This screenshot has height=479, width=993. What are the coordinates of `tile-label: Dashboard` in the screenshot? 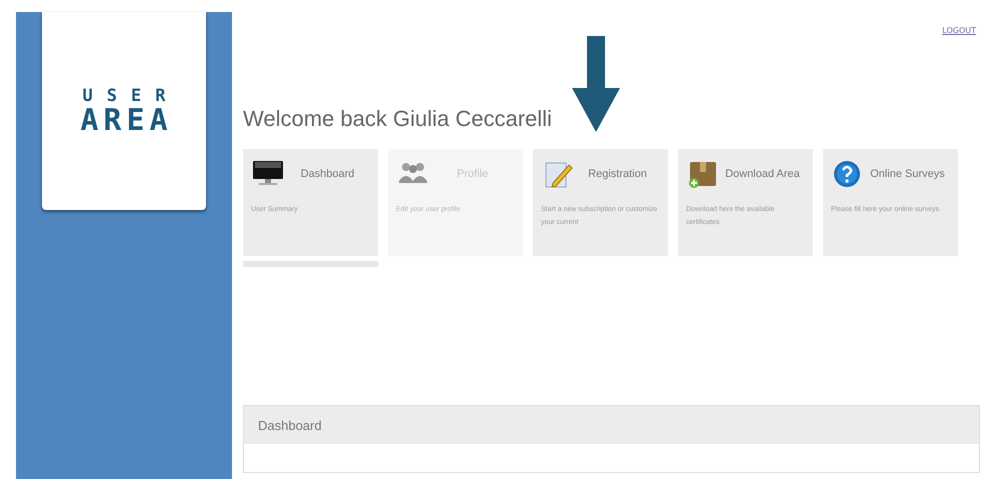 It's located at (328, 174).